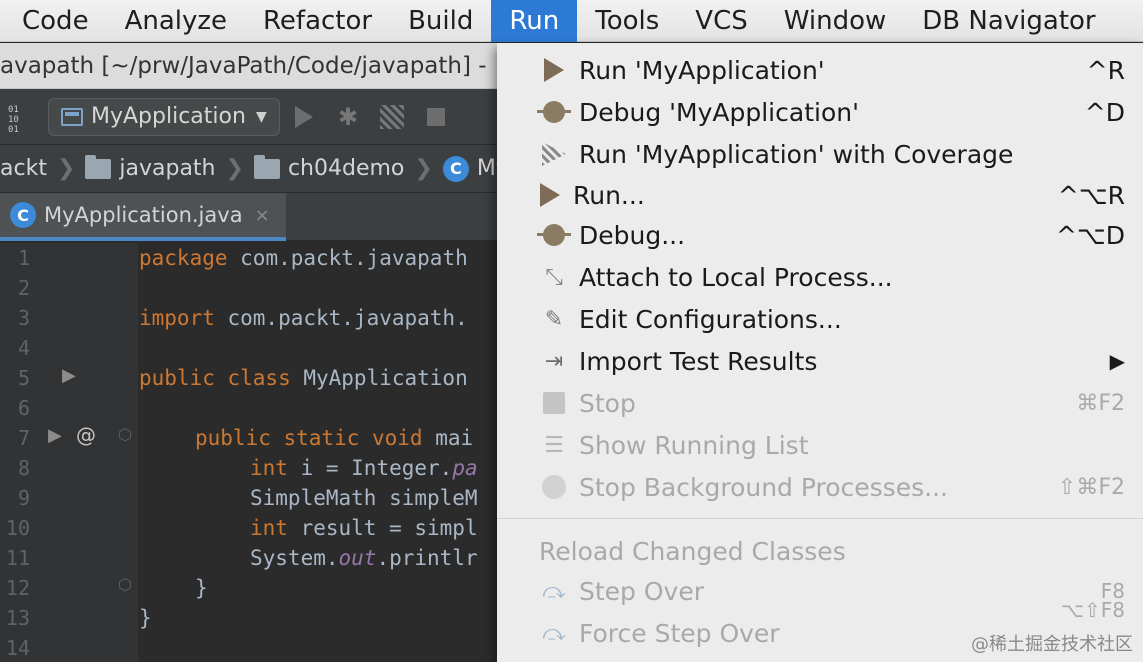 The height and width of the screenshot is (662, 1143). I want to click on code-line: import com.packt.javapath., so click(303, 318).